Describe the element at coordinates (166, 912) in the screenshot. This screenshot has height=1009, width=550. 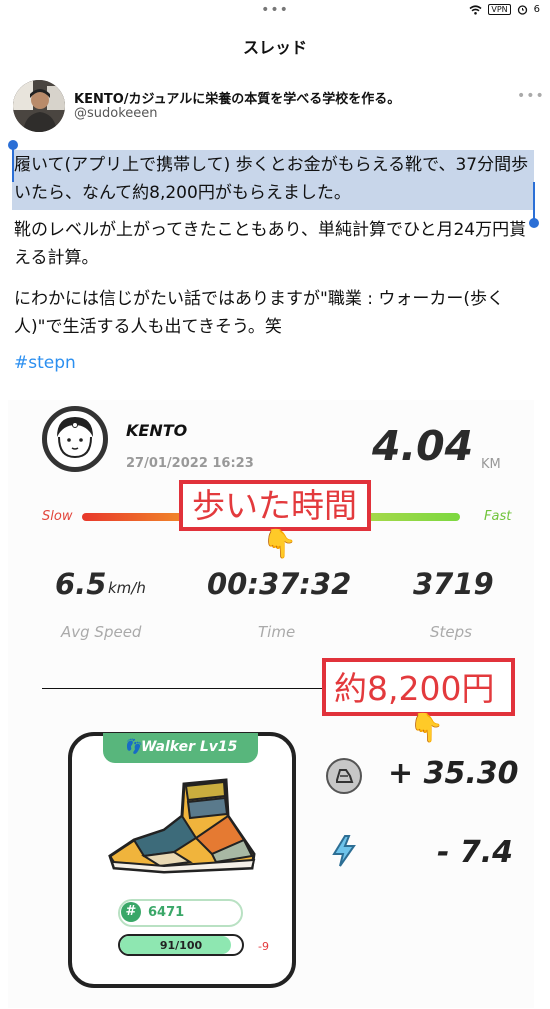
I see `shoe-id: 6471` at that location.